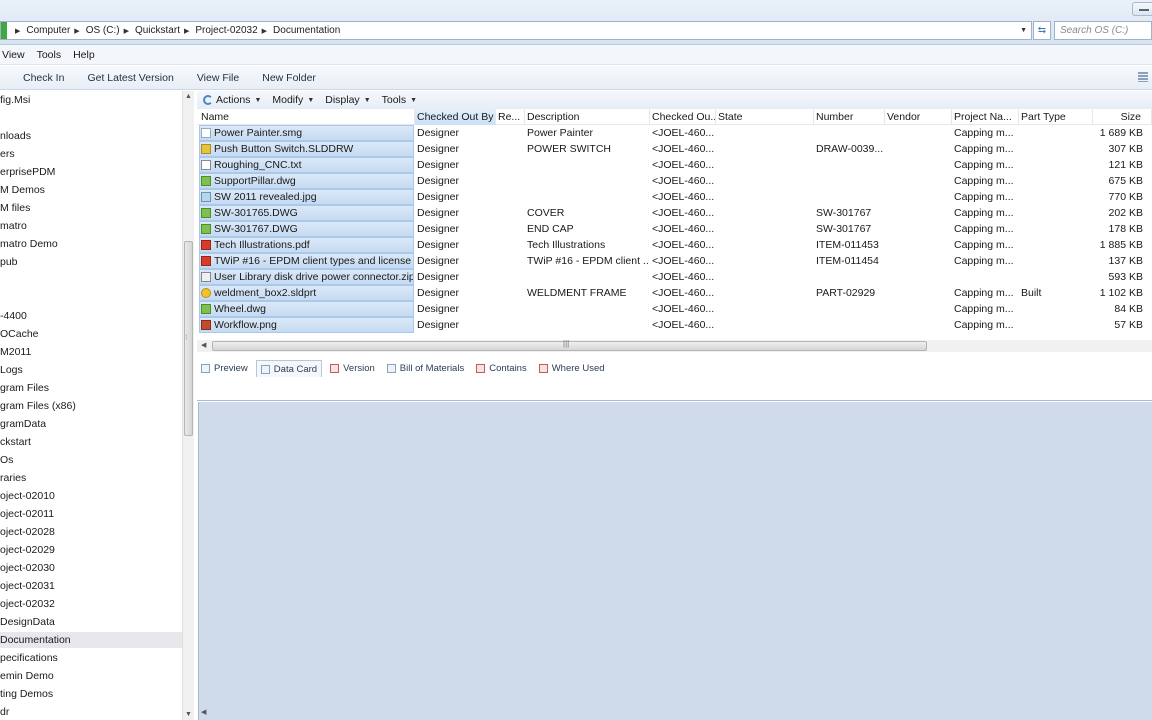 Image resolution: width=1152 pixels, height=720 pixels. Describe the element at coordinates (91, 712) in the screenshot. I see `tree-item: dr` at that location.